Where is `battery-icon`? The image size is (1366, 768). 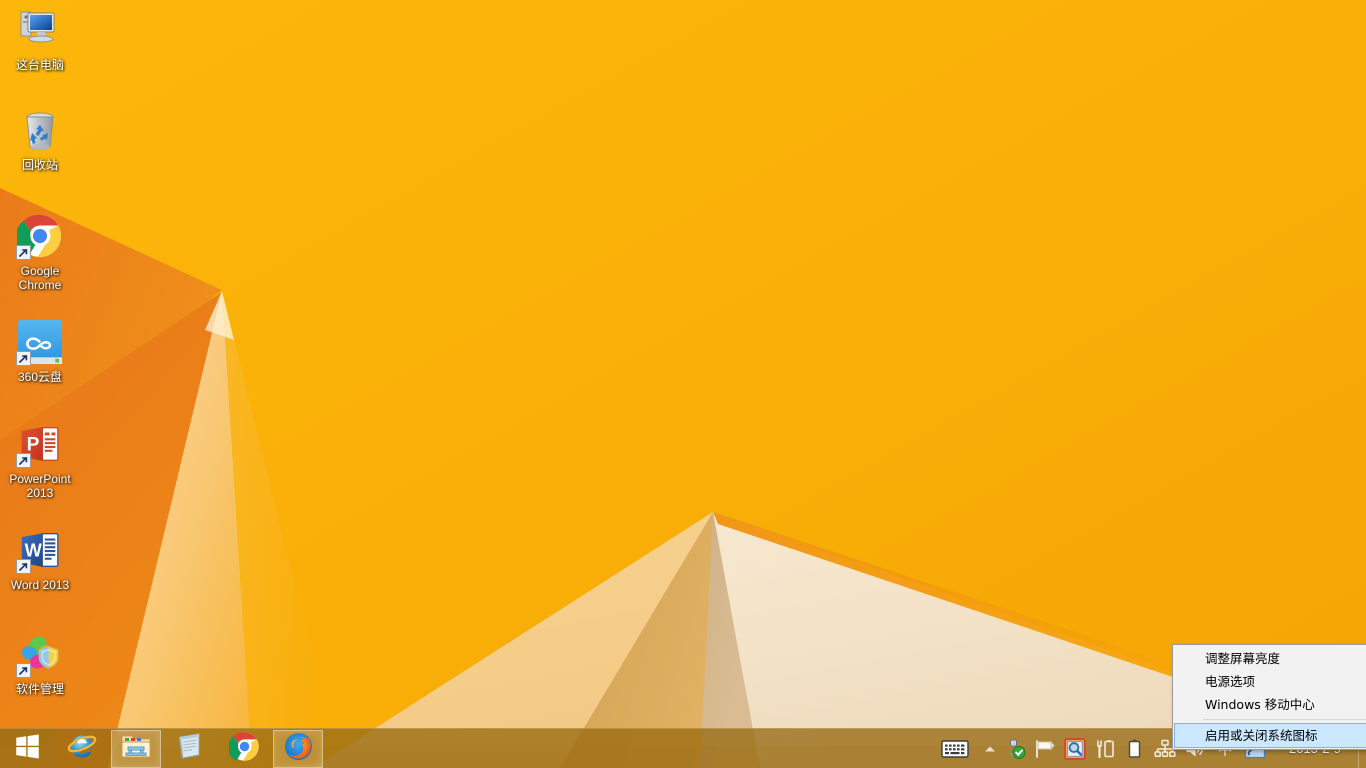 battery-icon is located at coordinates (1135, 749).